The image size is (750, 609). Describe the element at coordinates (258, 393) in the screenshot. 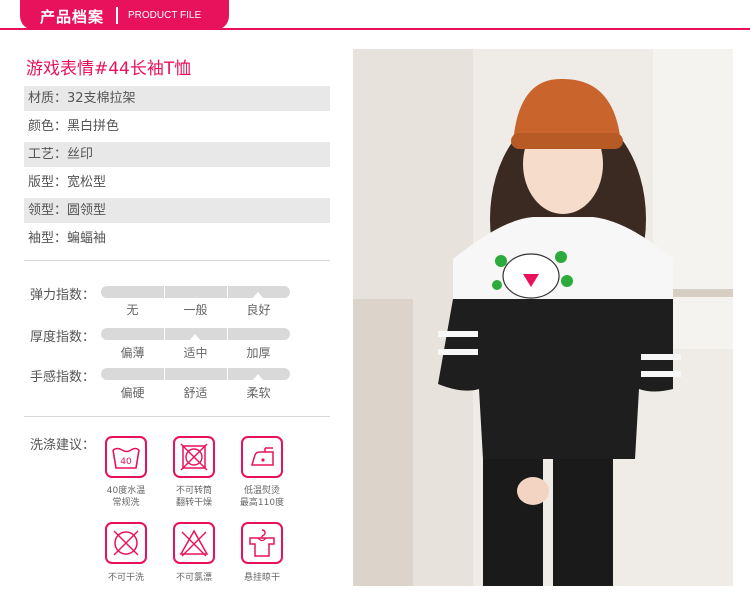

I see `index-option: 柔软` at that location.